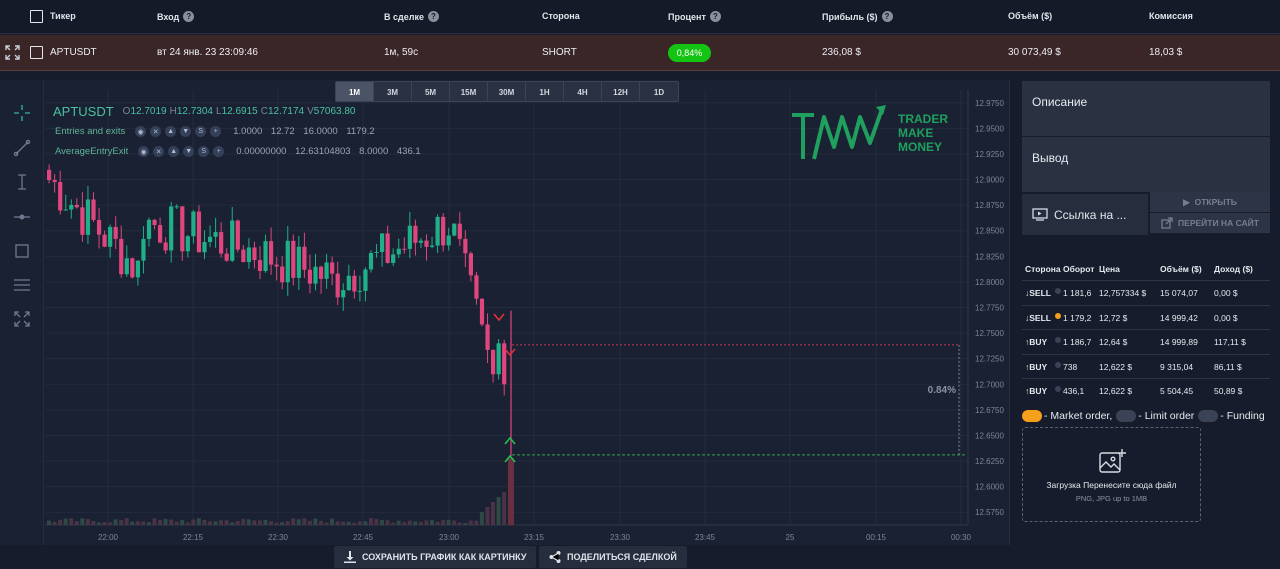 The height and width of the screenshot is (569, 1280). What do you see at coordinates (36, 52) in the screenshot?
I see `row-checkbox` at bounding box center [36, 52].